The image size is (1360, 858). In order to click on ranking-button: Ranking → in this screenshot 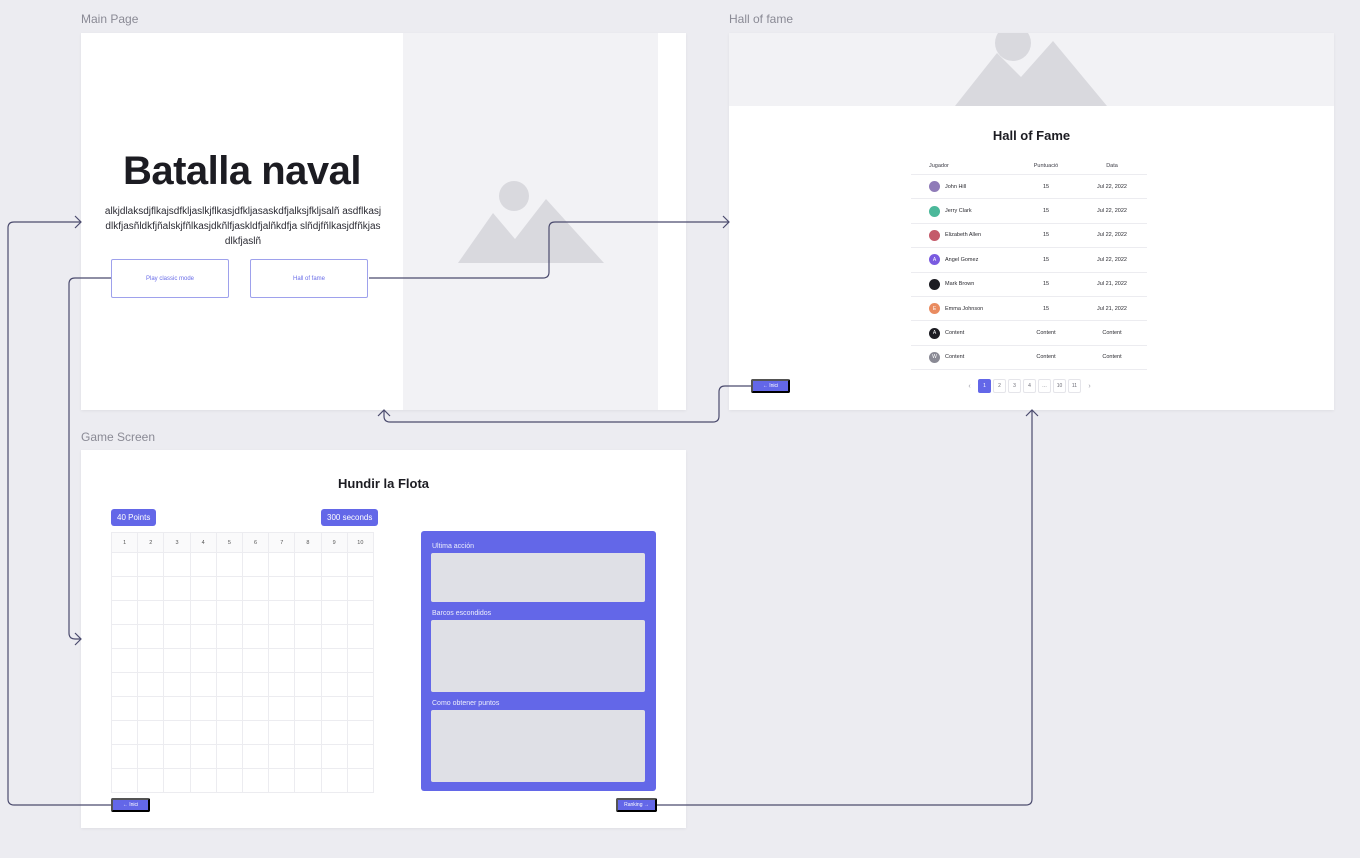, I will do `click(636, 805)`.